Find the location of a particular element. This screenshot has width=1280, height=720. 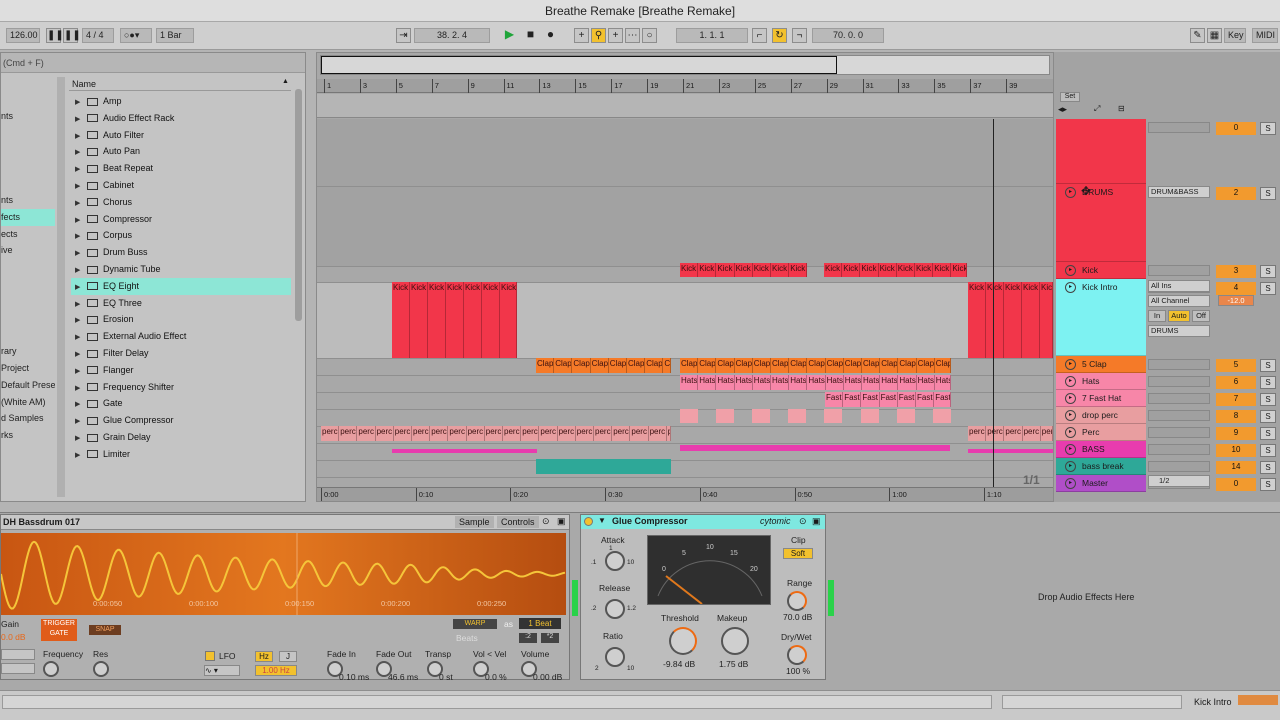

quantize-menu: 1 Bar is located at coordinates (175, 35).